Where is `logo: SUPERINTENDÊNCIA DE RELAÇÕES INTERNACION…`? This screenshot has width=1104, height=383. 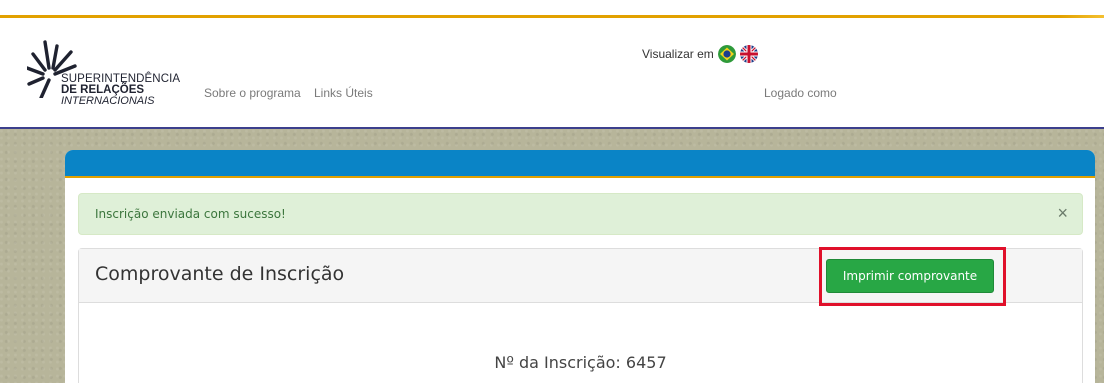 logo: SUPERINTENDÊNCIA DE RELAÇÕES INTERNACION… is located at coordinates (117, 88).